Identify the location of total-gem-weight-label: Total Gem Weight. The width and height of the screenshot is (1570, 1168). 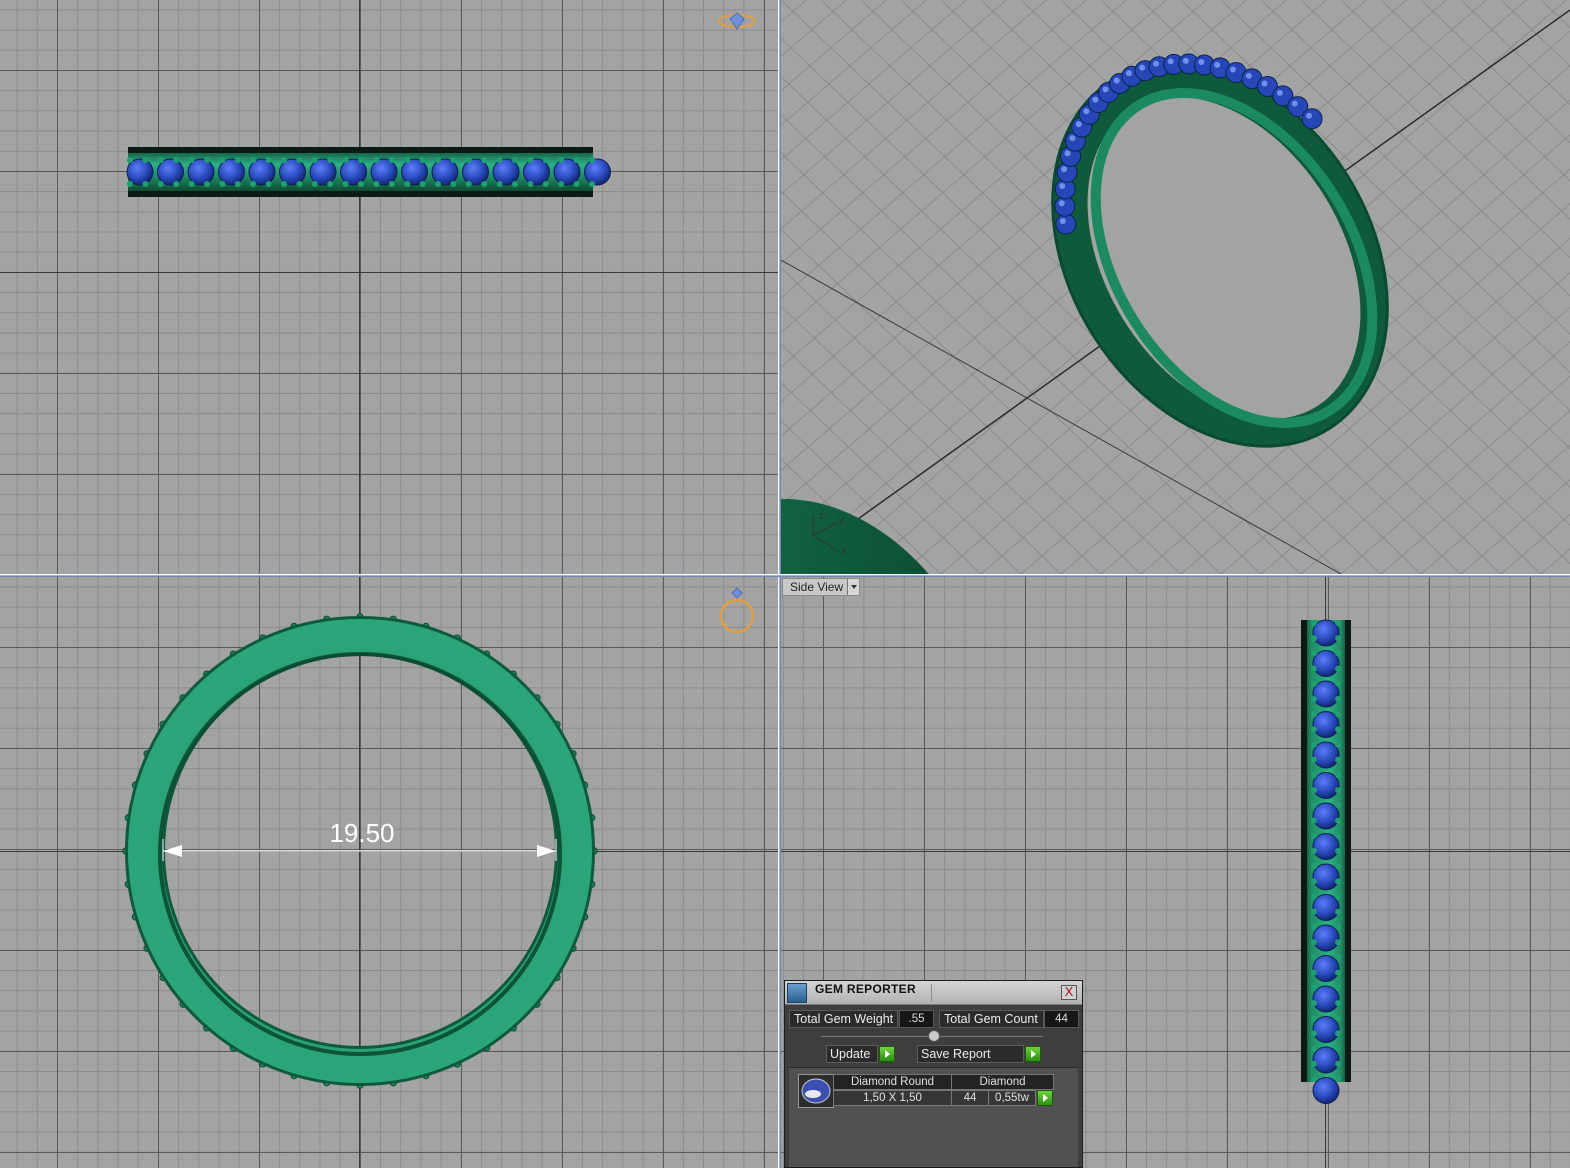
(843, 1019).